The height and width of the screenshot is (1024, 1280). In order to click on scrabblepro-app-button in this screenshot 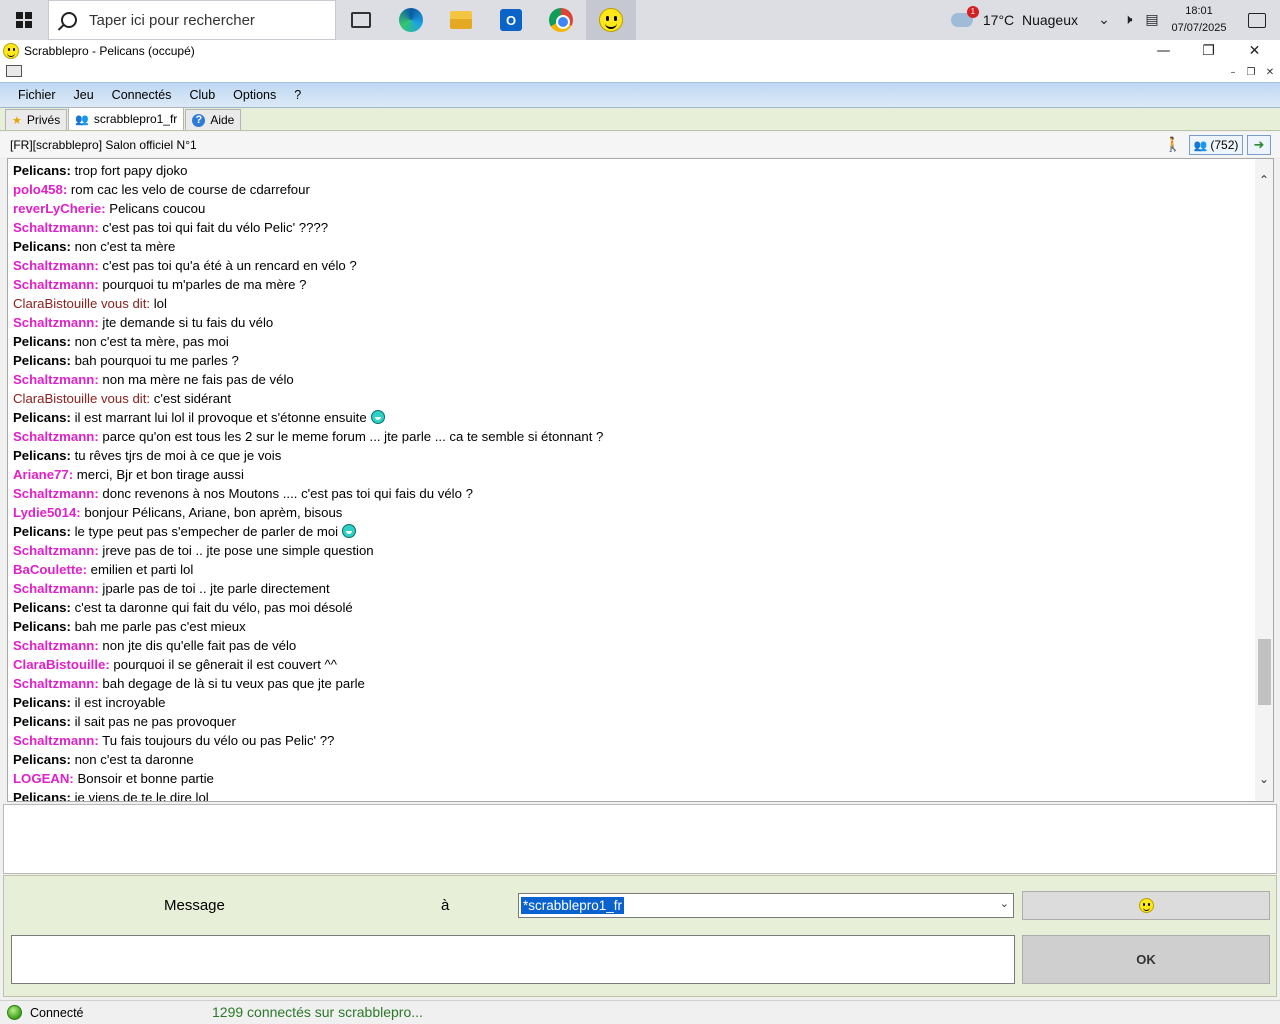, I will do `click(611, 20)`.